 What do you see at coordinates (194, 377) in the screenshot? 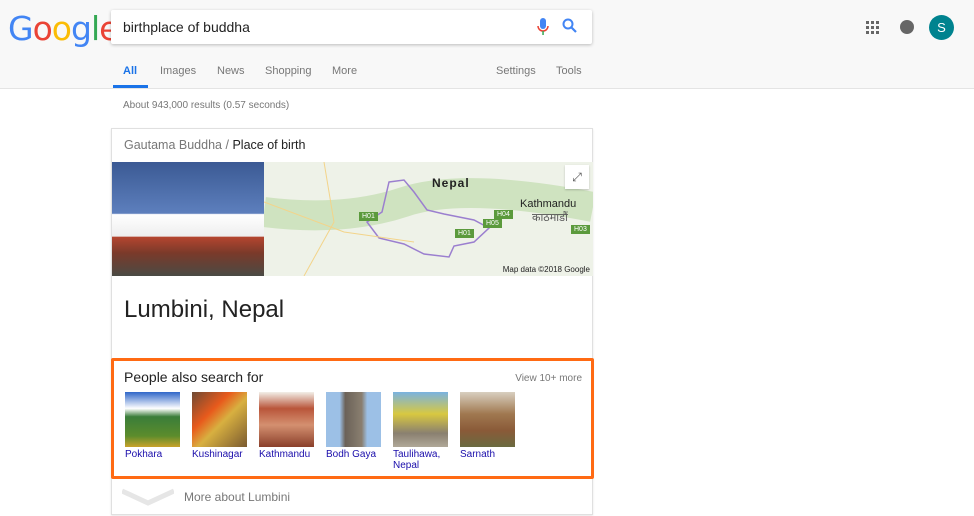
I see `section-heading: People also search for` at bounding box center [194, 377].